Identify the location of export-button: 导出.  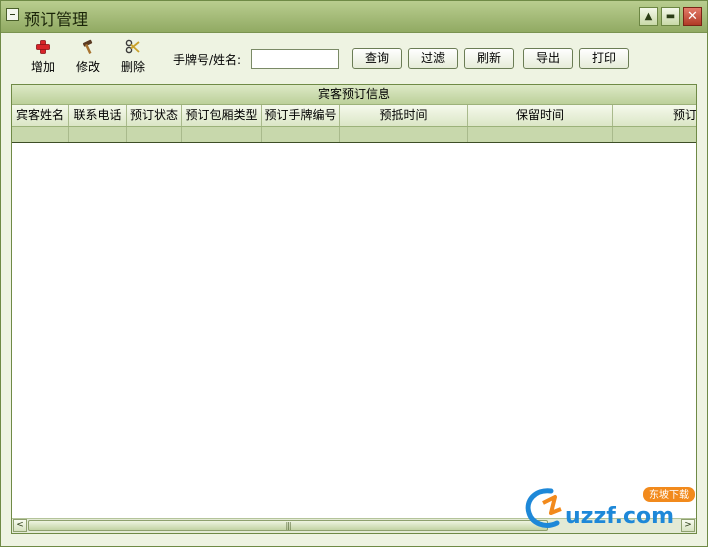
(548, 58).